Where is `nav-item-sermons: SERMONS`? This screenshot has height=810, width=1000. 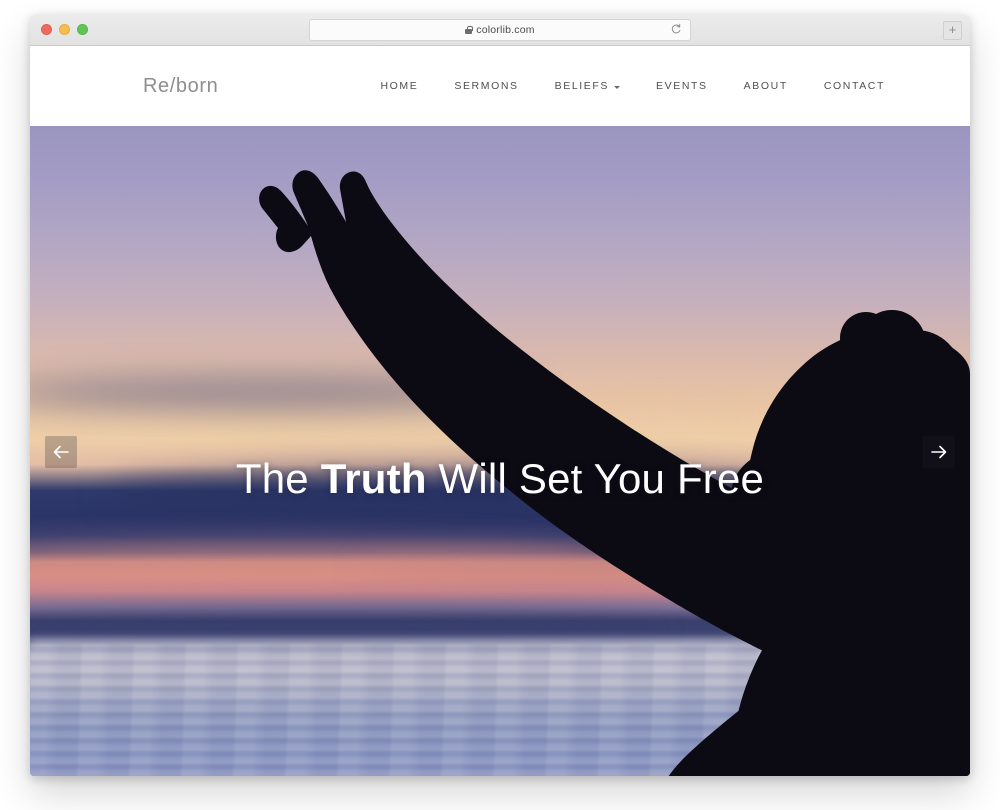 nav-item-sermons: SERMONS is located at coordinates (486, 86).